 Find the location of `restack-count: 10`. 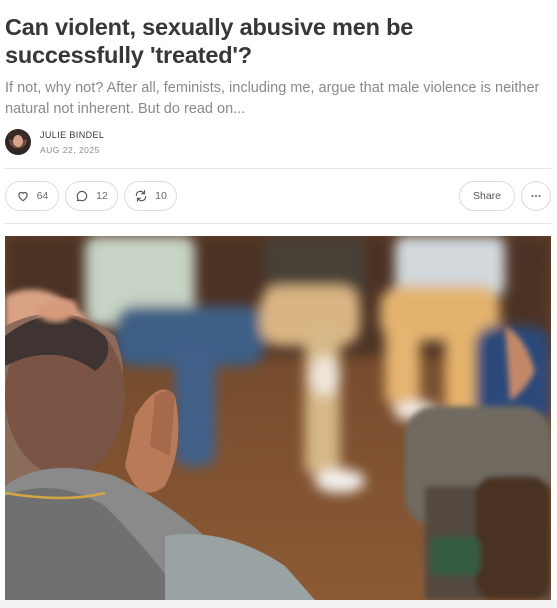

restack-count: 10 is located at coordinates (161, 196).